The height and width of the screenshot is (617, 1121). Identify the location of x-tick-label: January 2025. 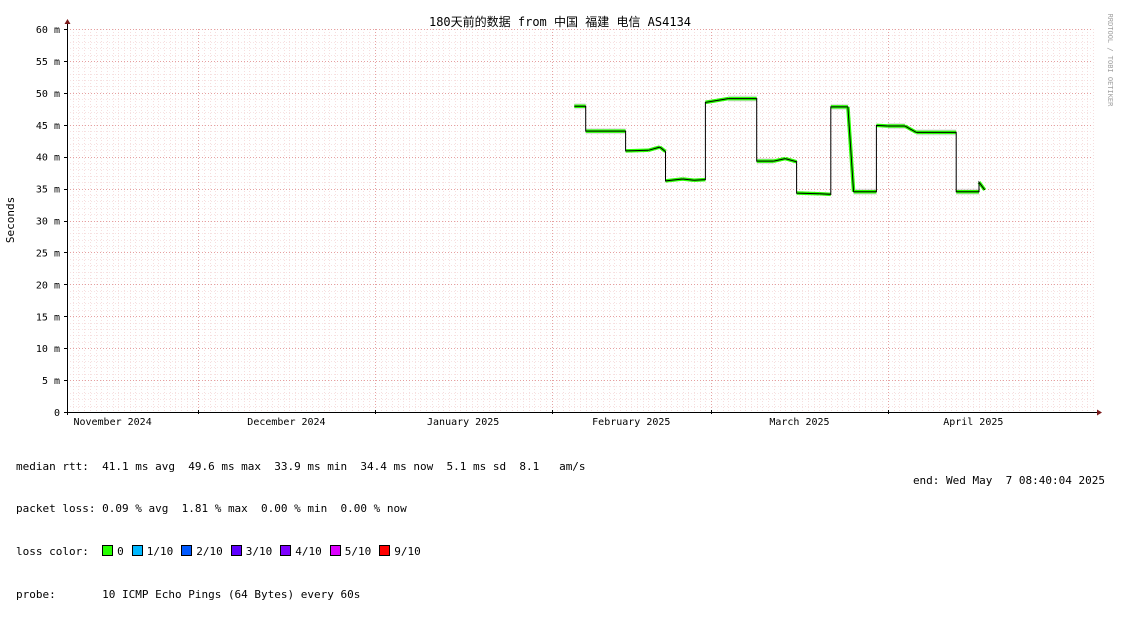
(463, 422).